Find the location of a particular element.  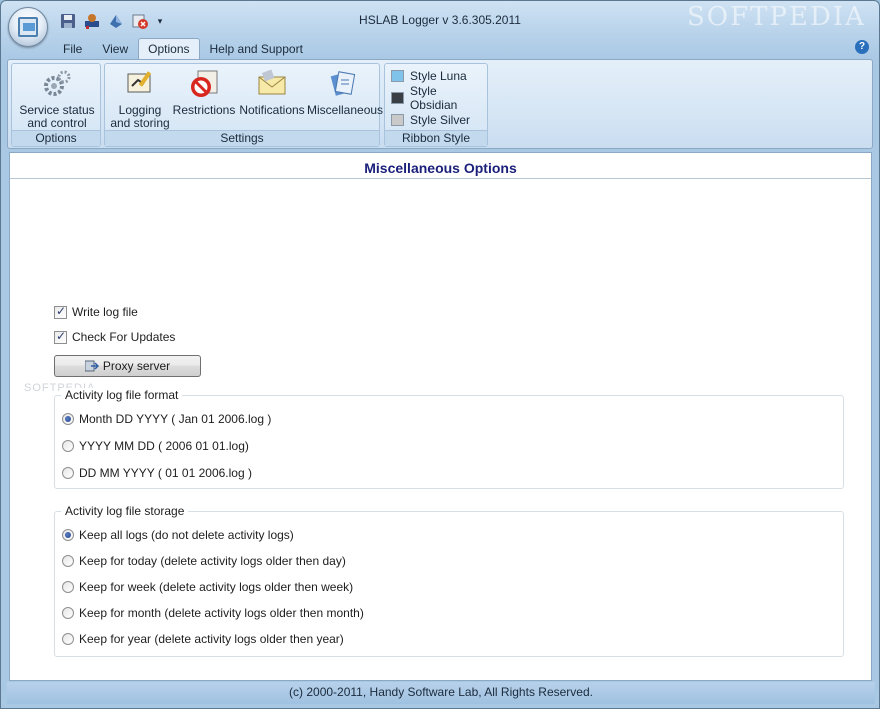

stop-icon is located at coordinates (140, 21).